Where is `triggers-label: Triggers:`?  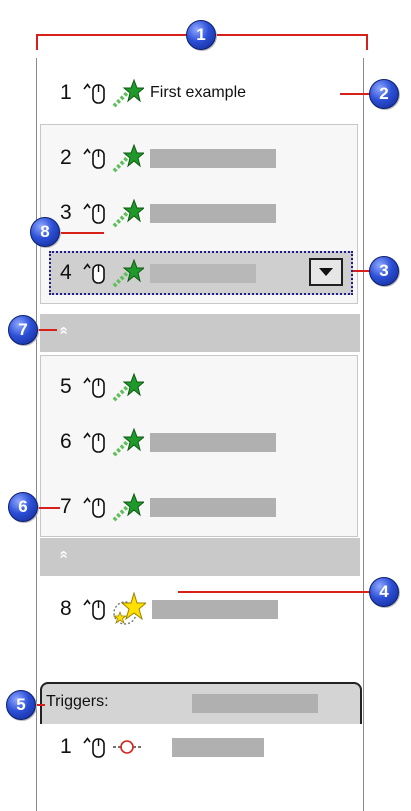 triggers-label: Triggers: is located at coordinates (77, 701).